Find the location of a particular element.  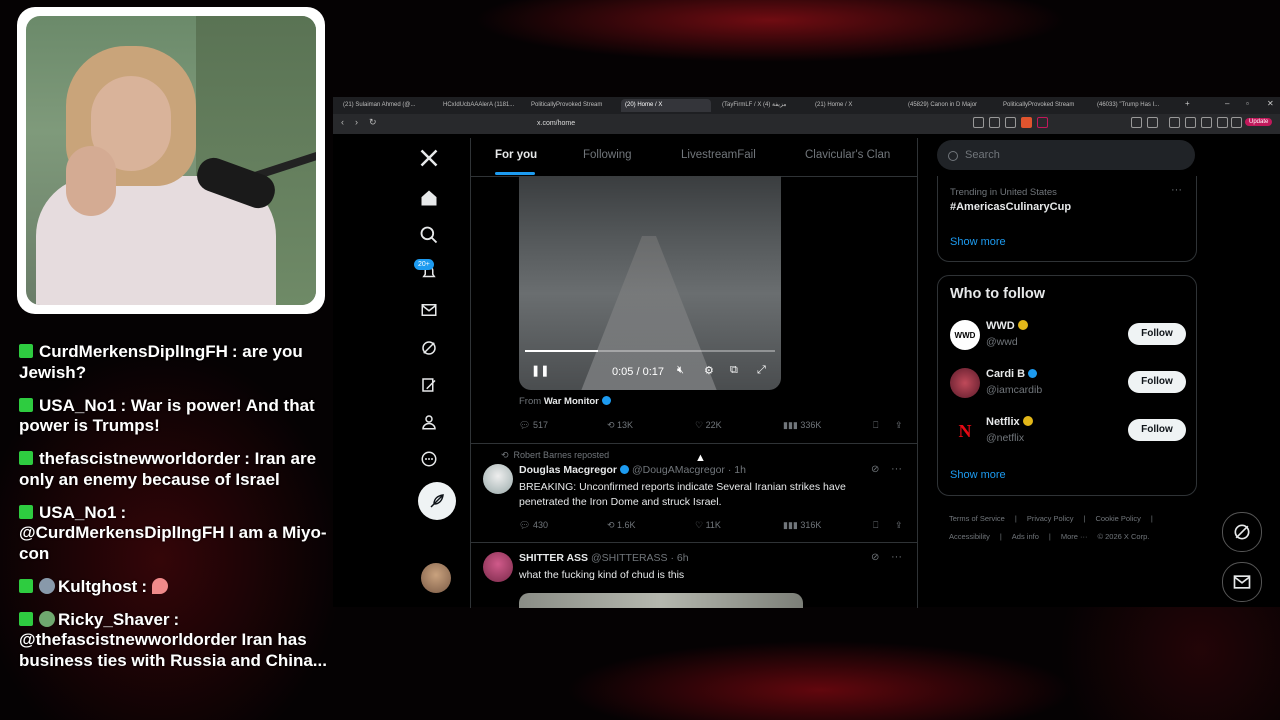

minimize-icon: – is located at coordinates (1227, 103).